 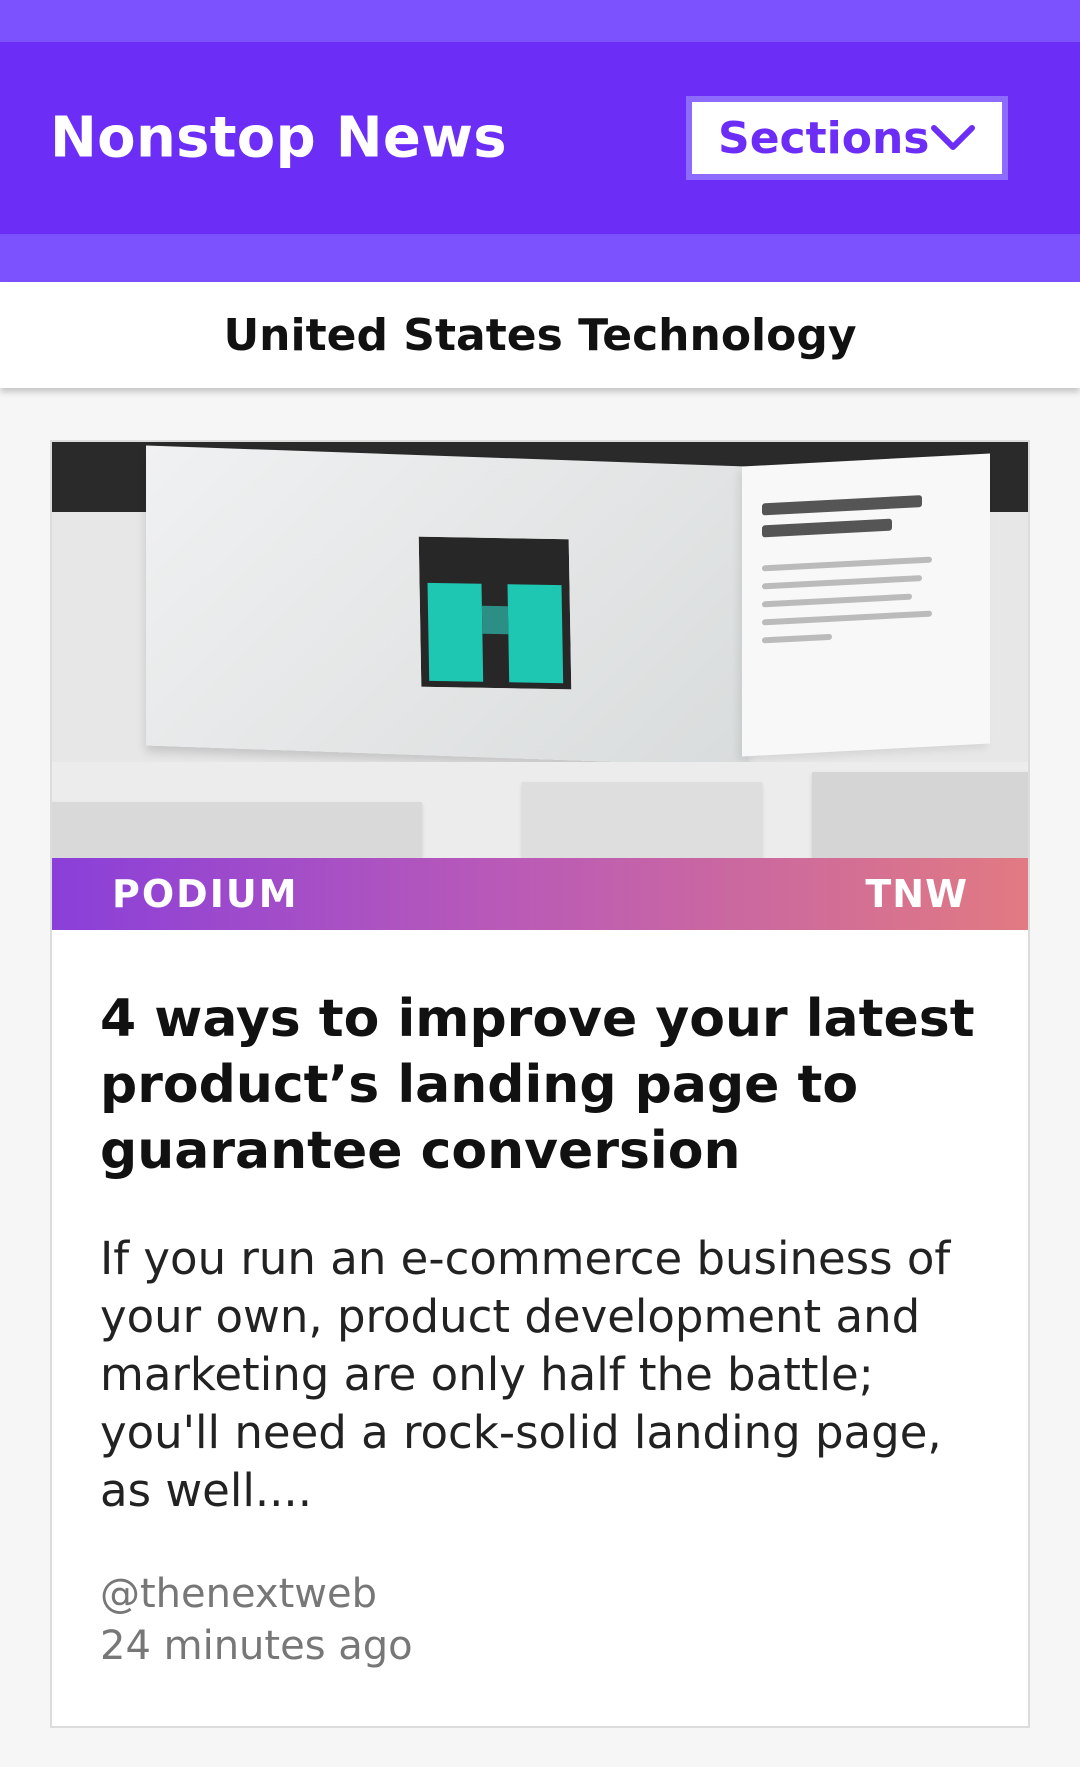 I want to click on chevron-down-icon, so click(x=953, y=138).